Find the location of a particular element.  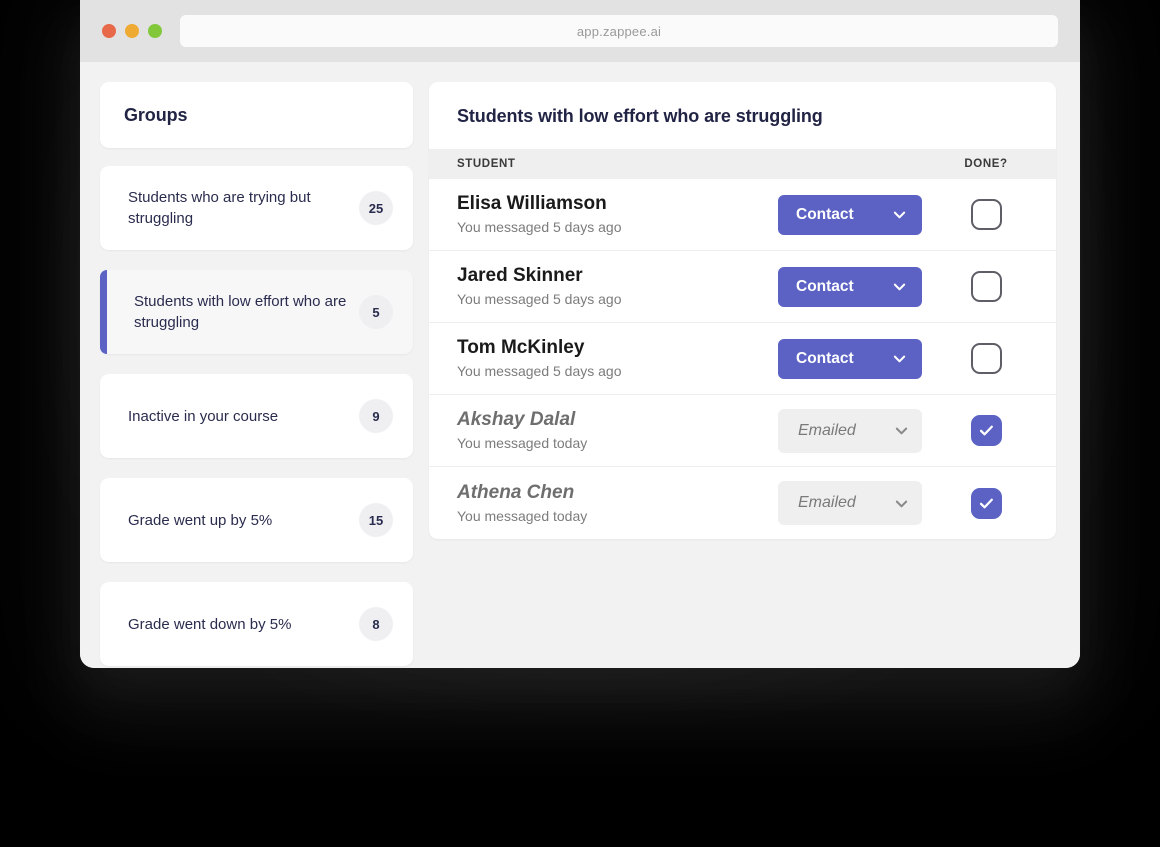

column-header-done: DONE? is located at coordinates (986, 164).